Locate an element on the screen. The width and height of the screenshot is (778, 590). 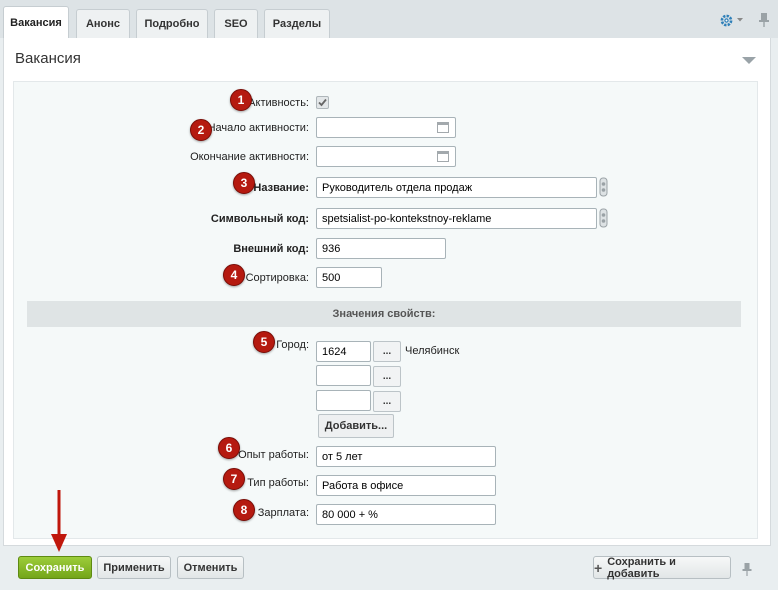
end-date-input is located at coordinates (386, 156).